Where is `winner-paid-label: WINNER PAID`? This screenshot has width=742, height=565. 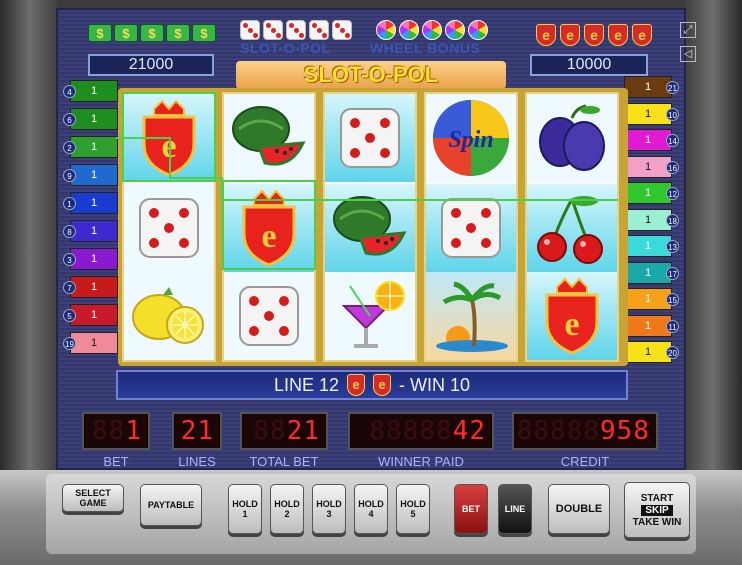 winner-paid-label: WINNER PAID is located at coordinates (421, 461).